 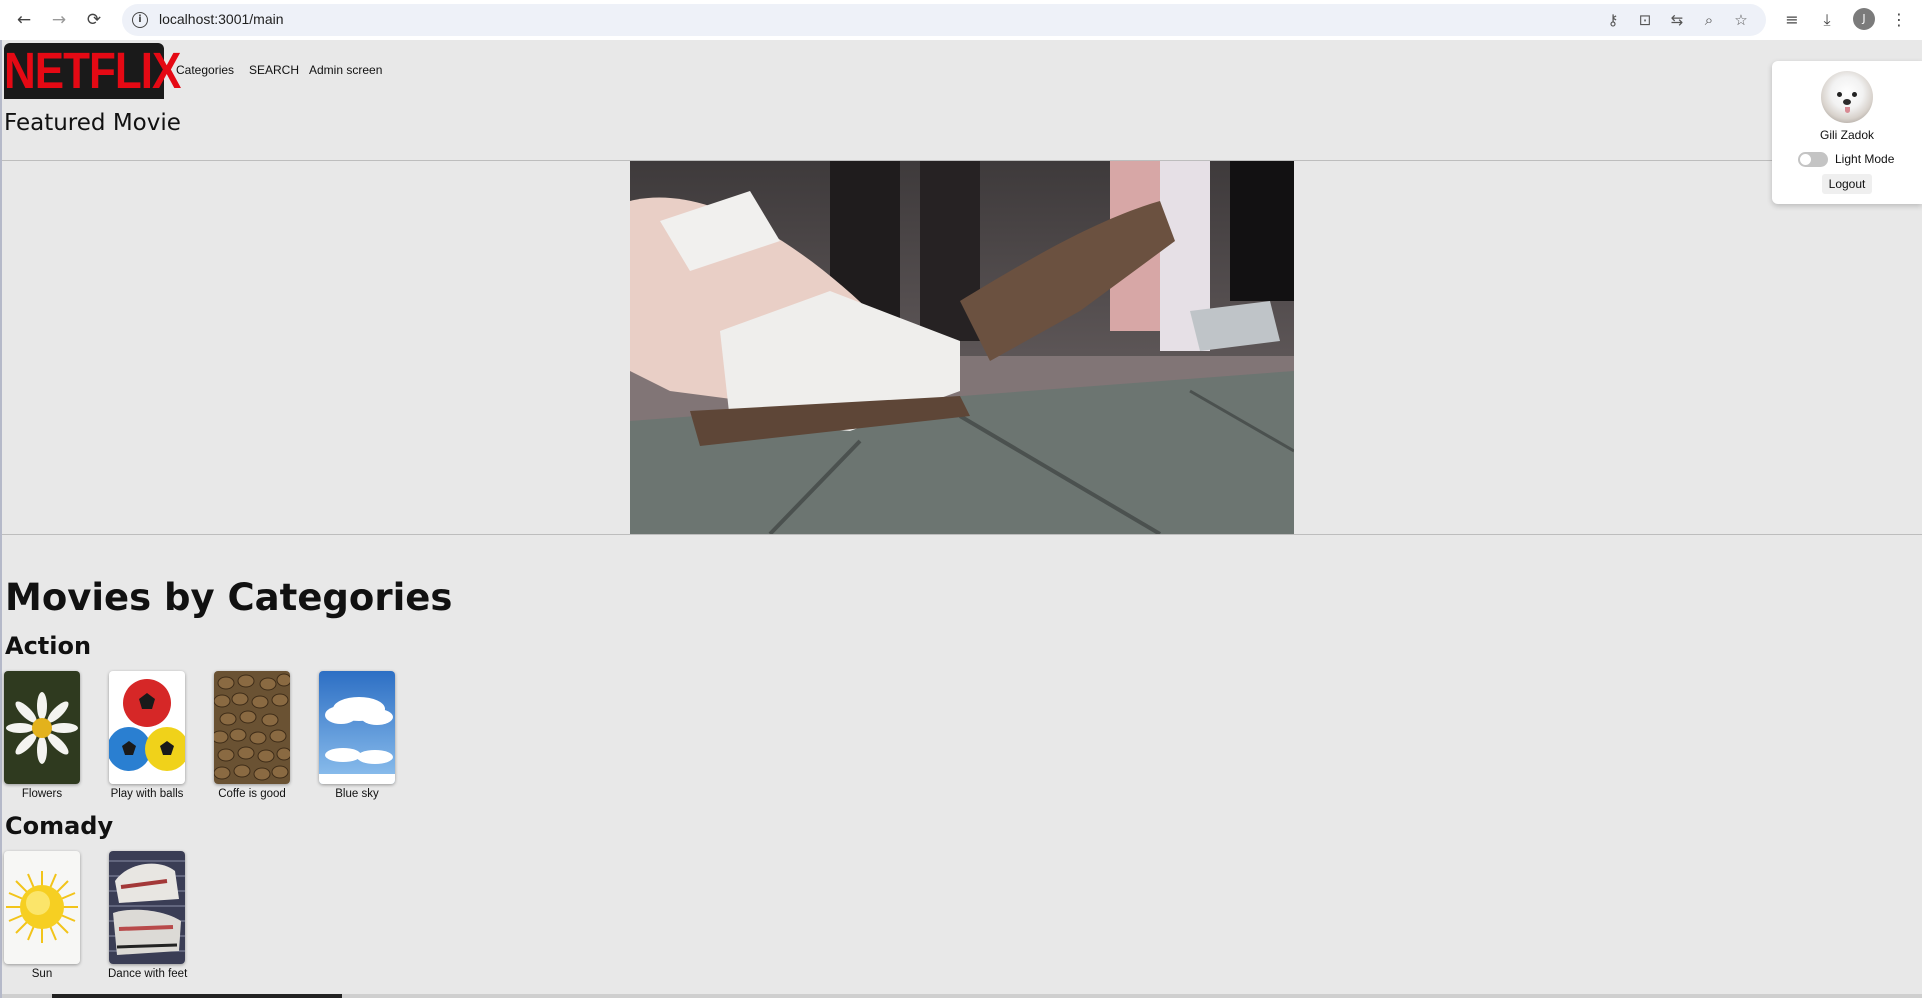 I want to click on address-url: localhost:3001/main, so click(x=221, y=19).